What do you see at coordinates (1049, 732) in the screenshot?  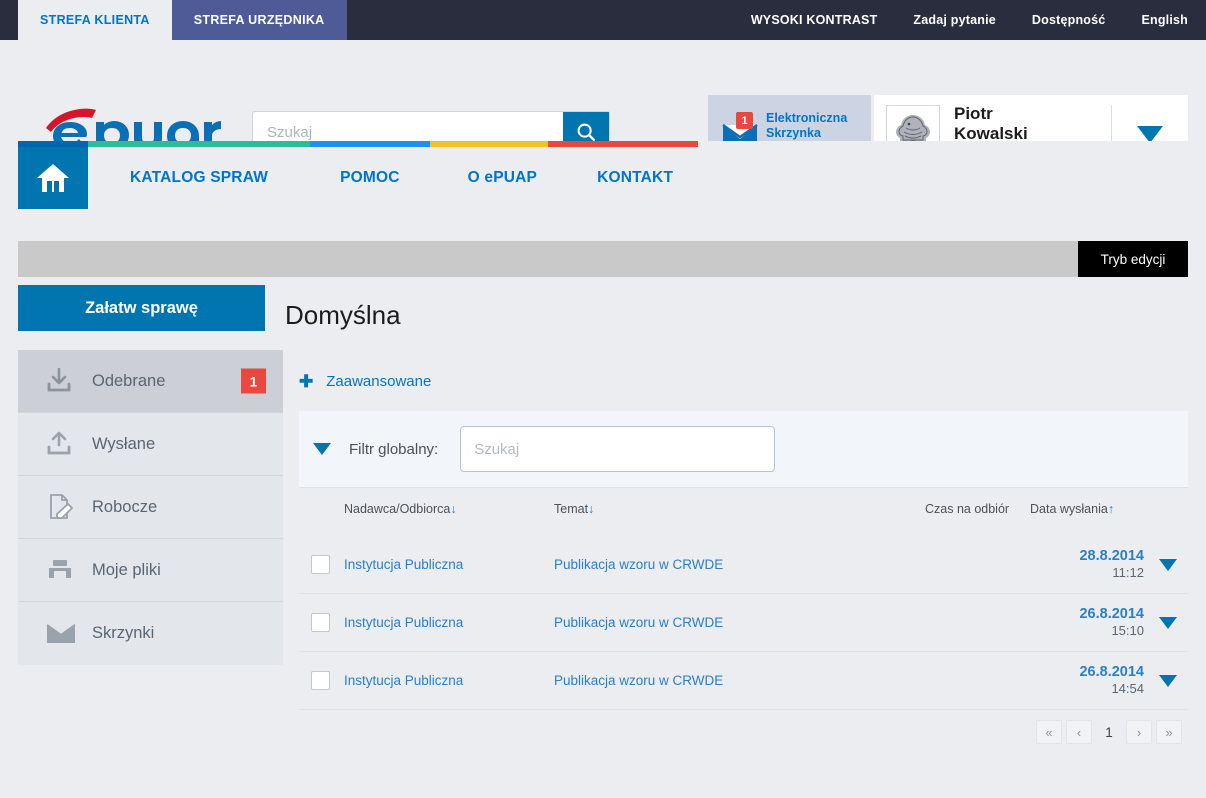 I see `pagination-first-button: «` at bounding box center [1049, 732].